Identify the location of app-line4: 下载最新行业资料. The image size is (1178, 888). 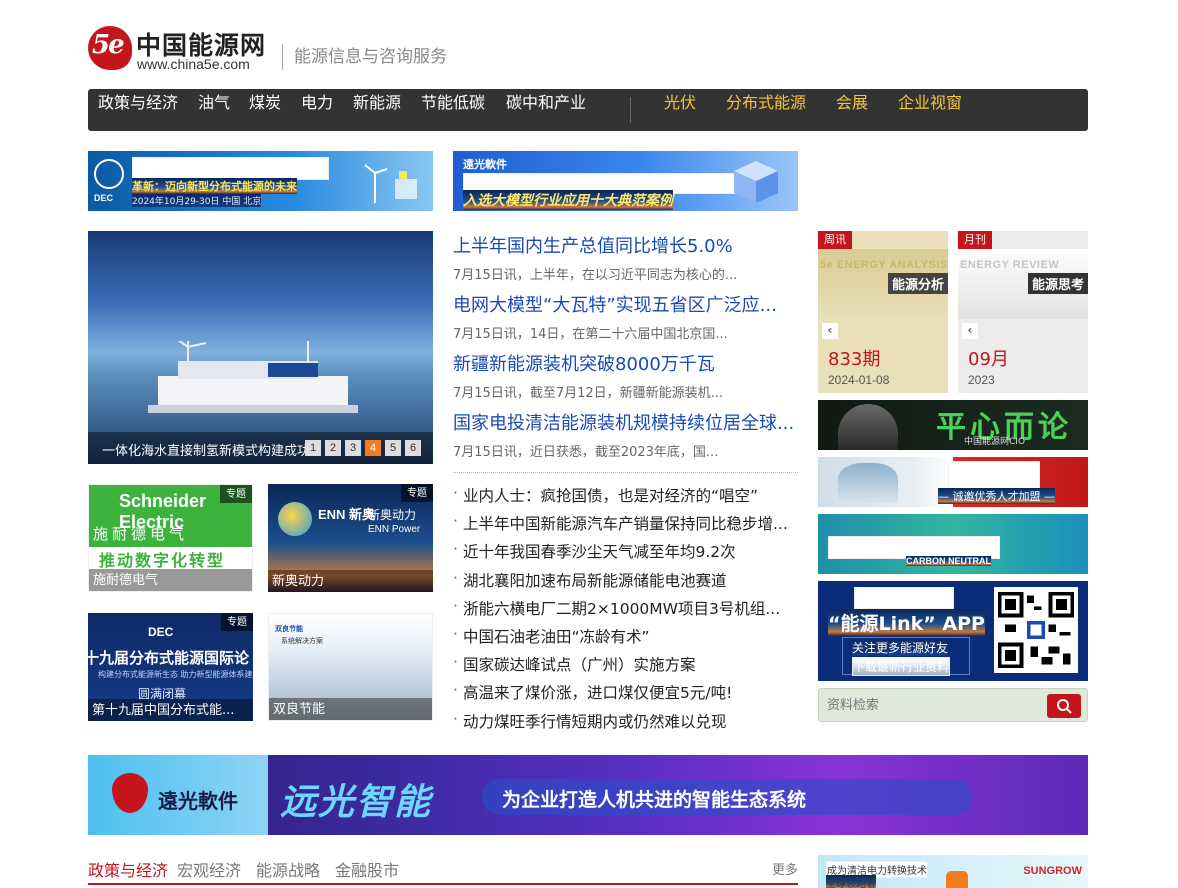
(901, 666).